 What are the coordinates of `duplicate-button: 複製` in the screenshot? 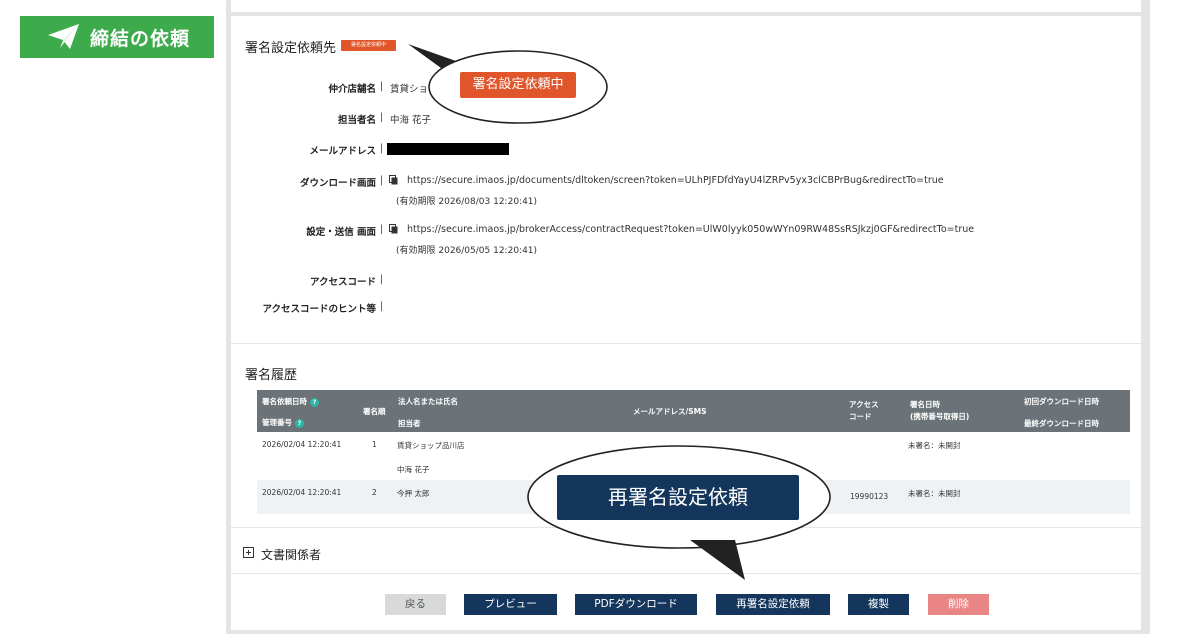 It's located at (878, 604).